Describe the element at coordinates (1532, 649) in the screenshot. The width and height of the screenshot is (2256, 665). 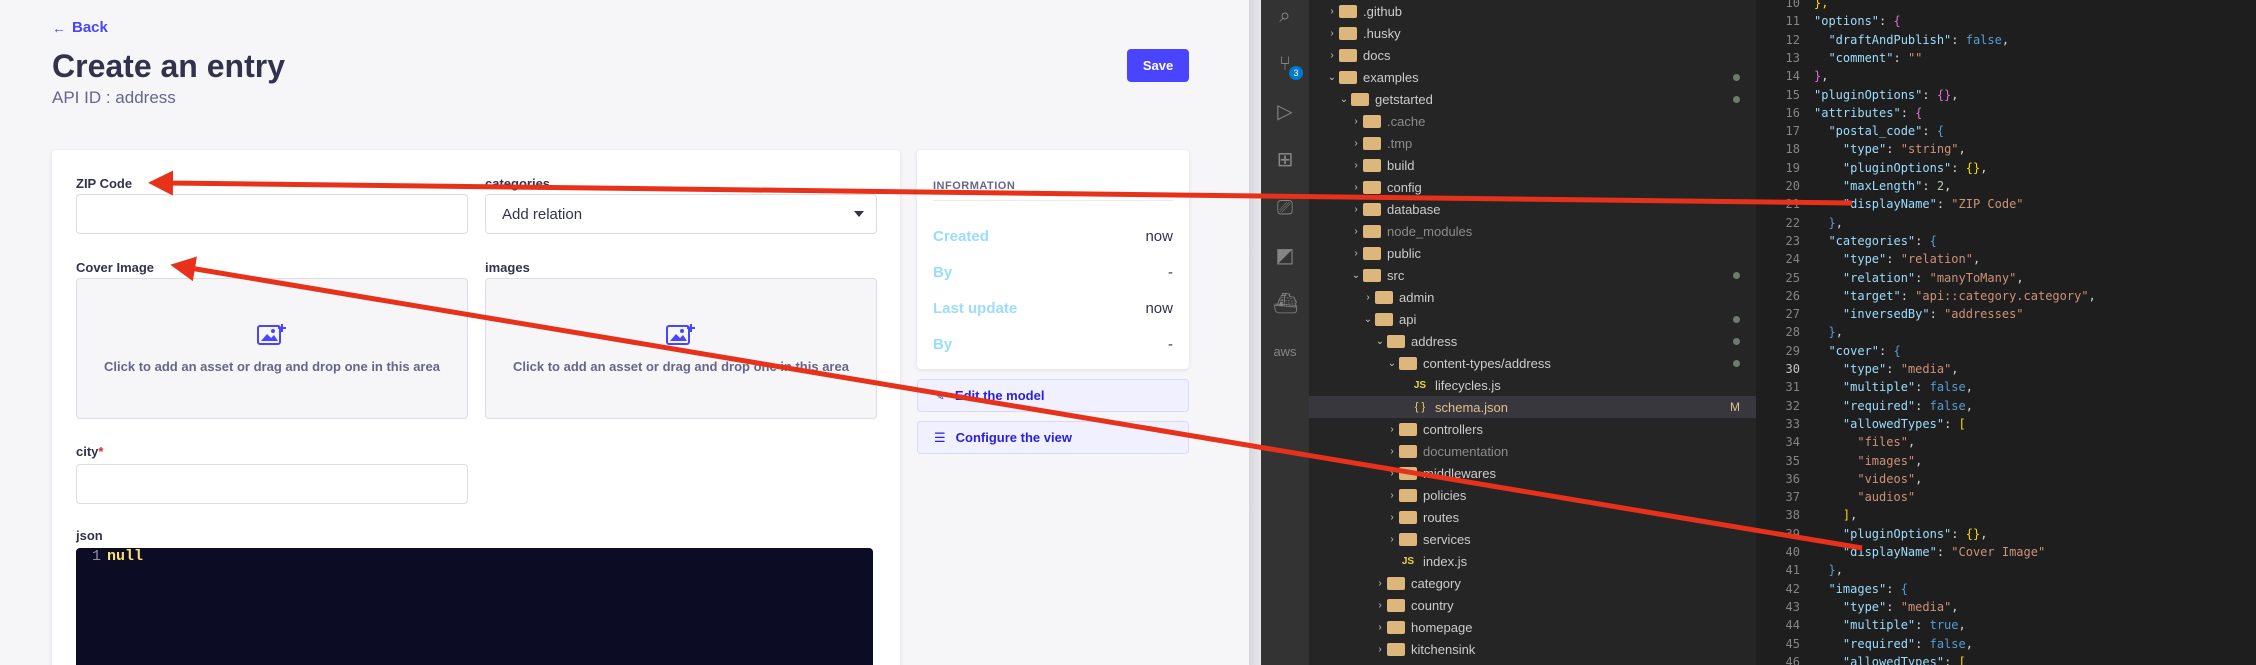
I see `explorer-item: › kitchensink` at that location.